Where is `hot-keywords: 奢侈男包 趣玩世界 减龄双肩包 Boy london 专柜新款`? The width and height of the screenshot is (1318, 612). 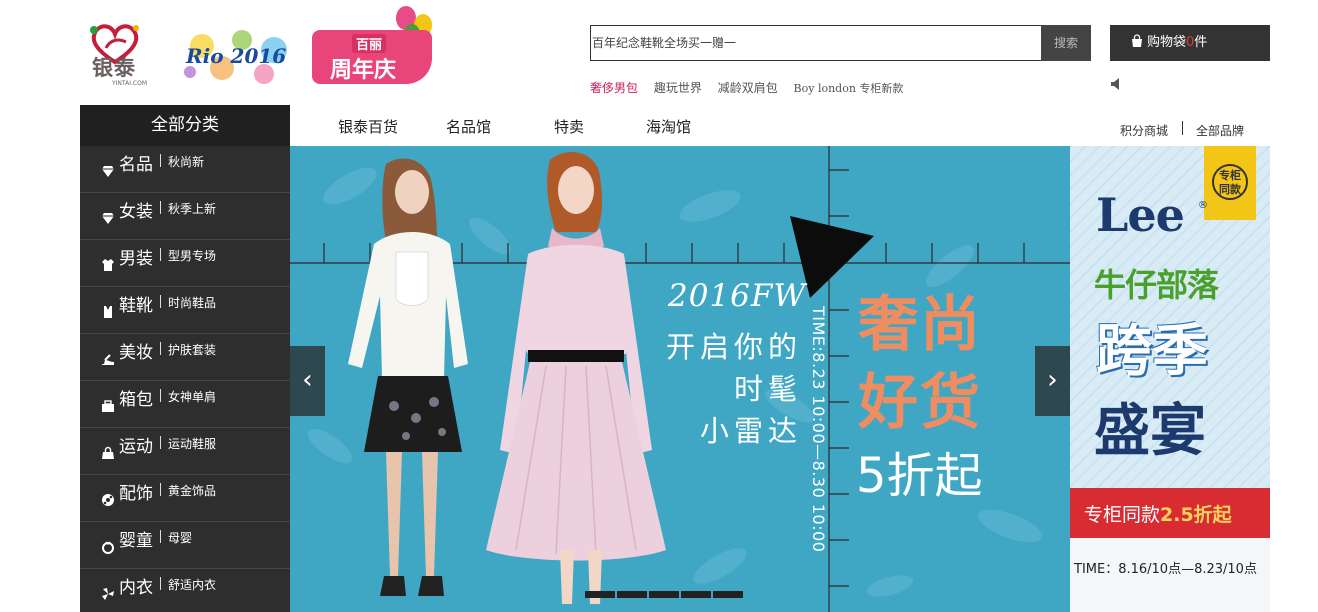
hot-keywords: 奢侈男包 趣玩世界 减龄双肩包 Boy london 专柜新款 is located at coordinates (752, 87).